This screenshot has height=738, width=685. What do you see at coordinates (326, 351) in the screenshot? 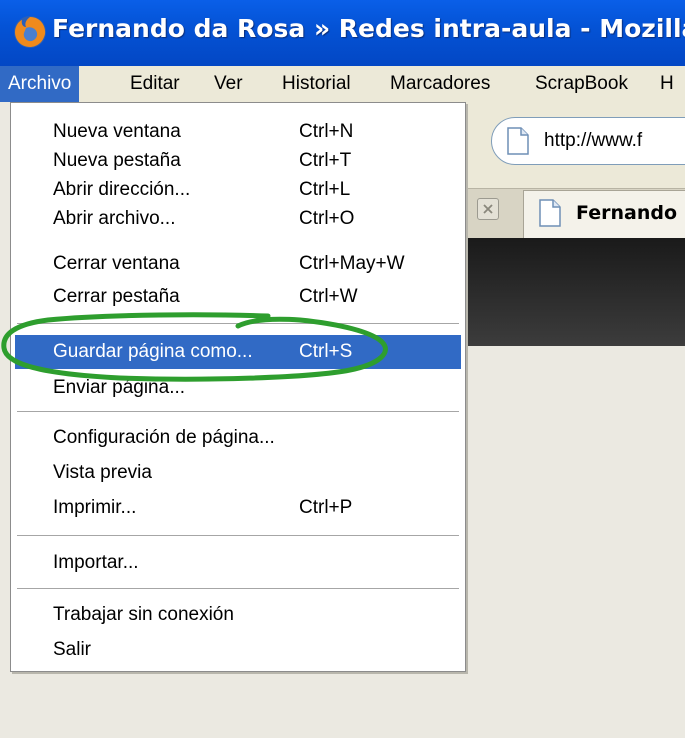
I see `menu-item-shortcut: Ctrl+S` at bounding box center [326, 351].